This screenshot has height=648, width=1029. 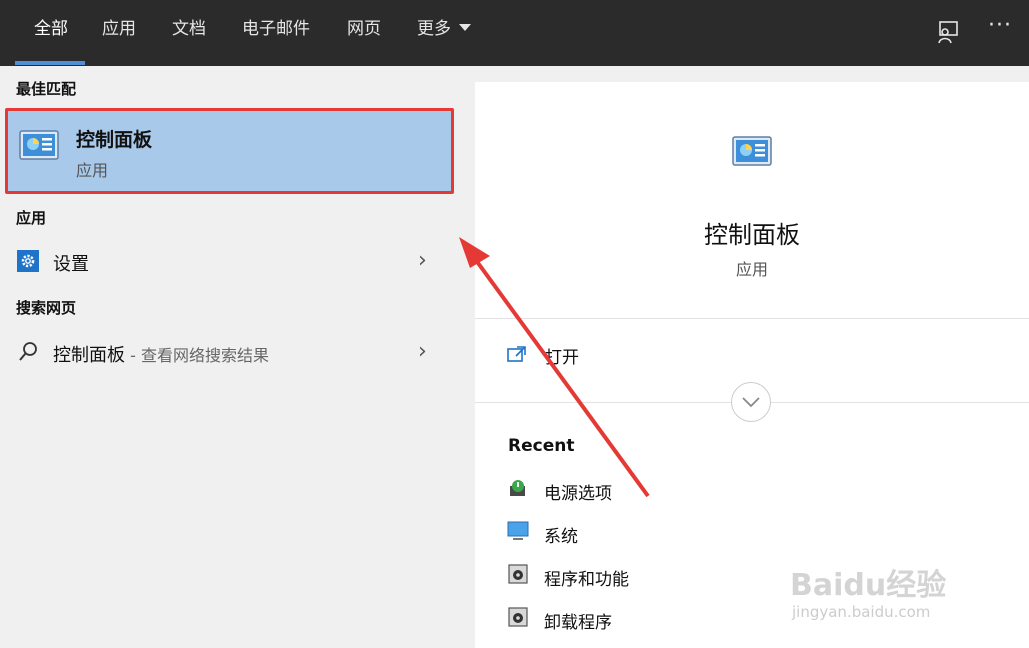 What do you see at coordinates (28, 261) in the screenshot?
I see `gear-icon` at bounding box center [28, 261].